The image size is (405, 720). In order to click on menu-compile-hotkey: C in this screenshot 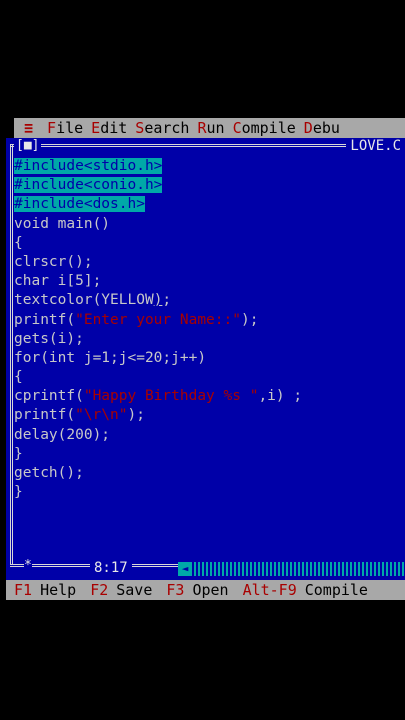, I will do `click(237, 128)`.